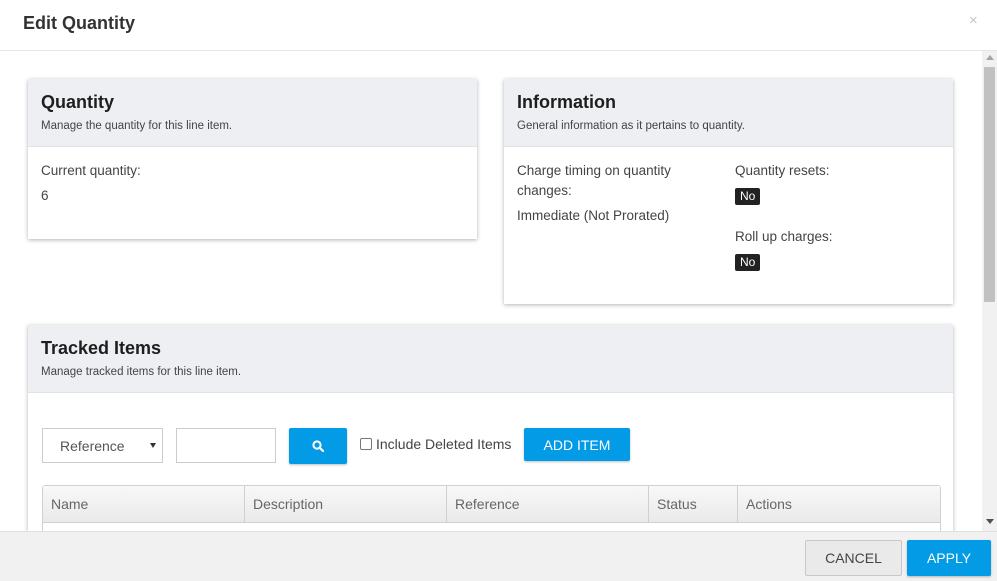 The width and height of the screenshot is (997, 581). I want to click on close-icon: ×, so click(973, 20).